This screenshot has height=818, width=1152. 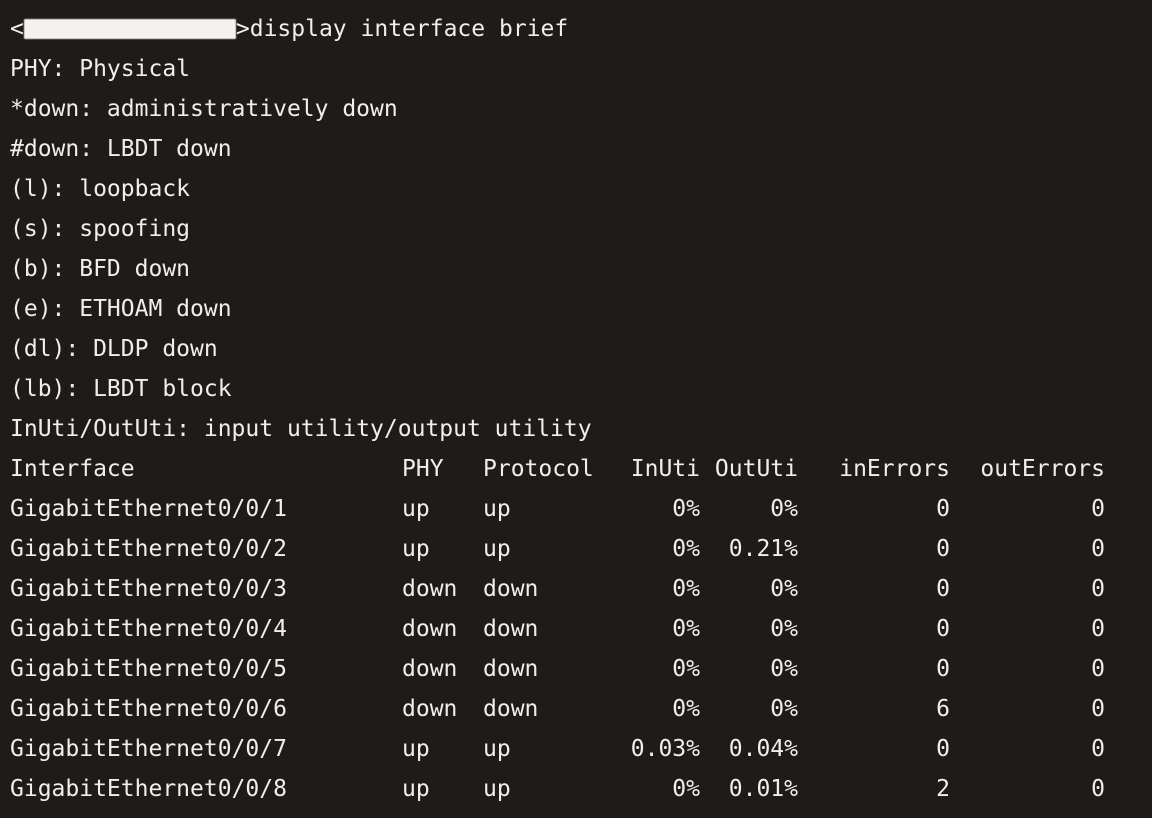 I want to click on cell-interface: GigabitEthernet0/0/8, so click(x=148, y=789).